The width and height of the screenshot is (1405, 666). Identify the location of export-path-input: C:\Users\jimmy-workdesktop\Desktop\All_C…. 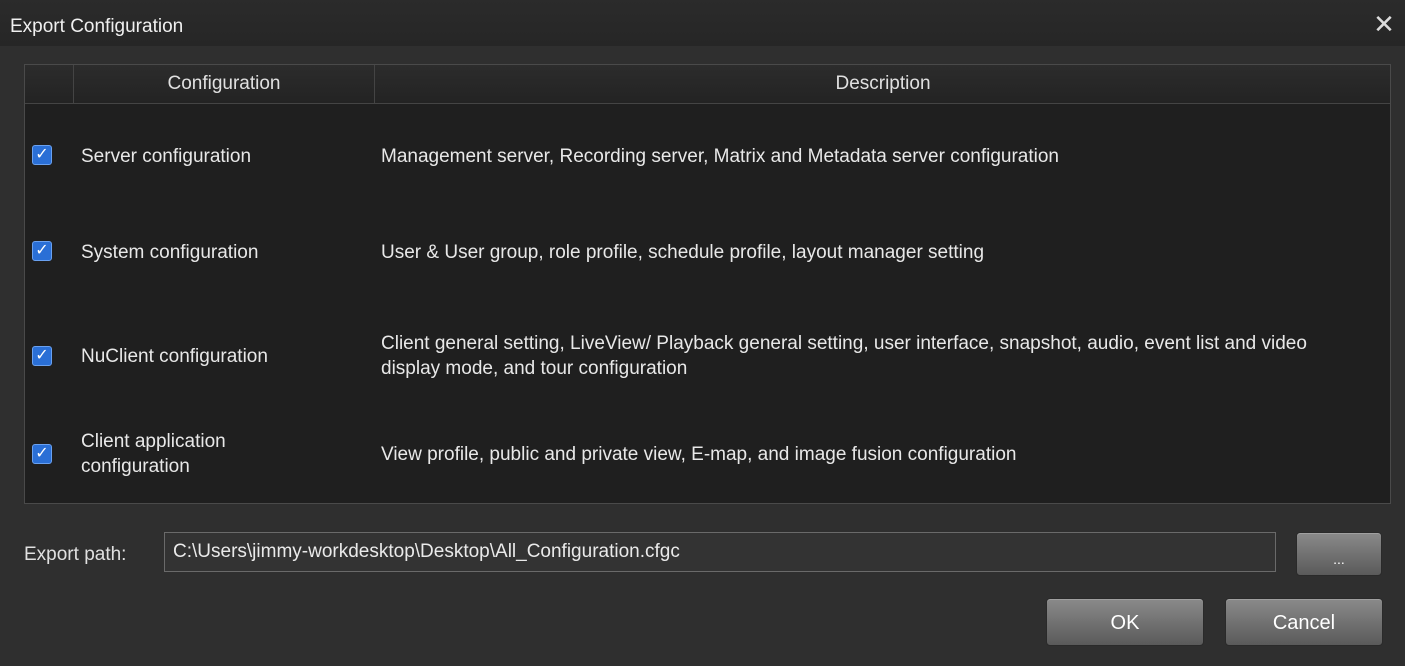
(720, 552).